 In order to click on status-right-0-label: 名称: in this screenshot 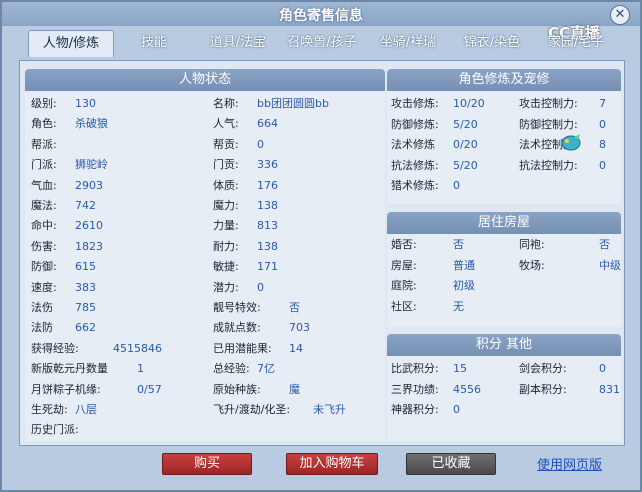, I will do `click(235, 104)`.